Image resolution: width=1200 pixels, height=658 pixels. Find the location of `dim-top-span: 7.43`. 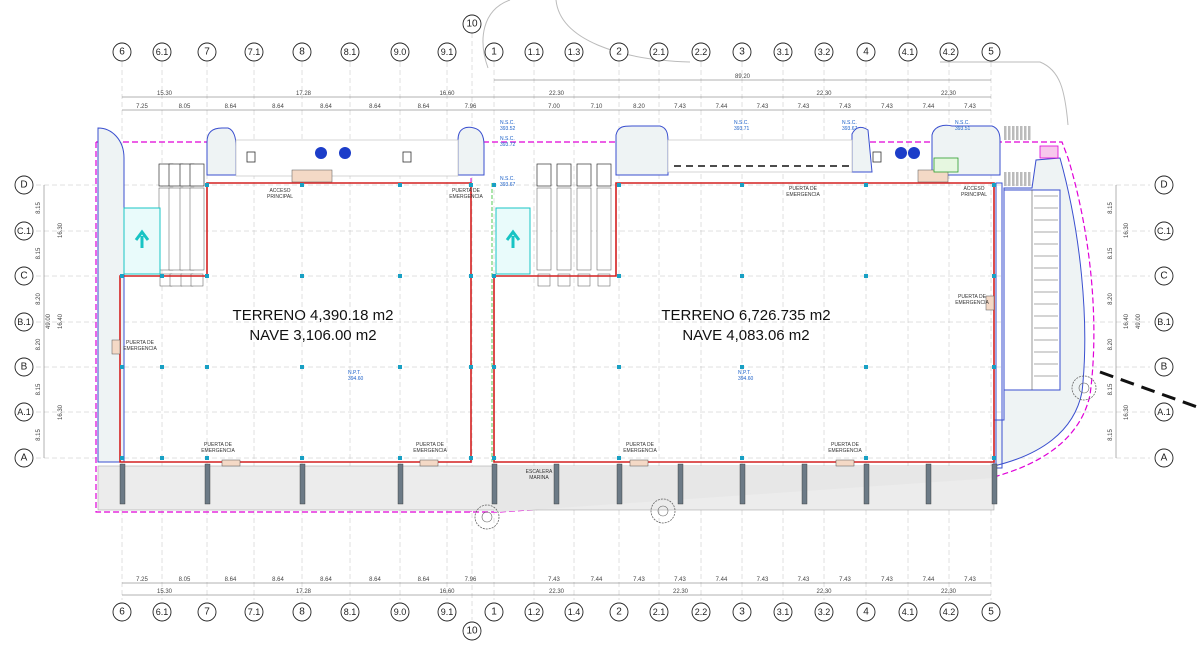

dim-top-span: 7.43 is located at coordinates (680, 107).